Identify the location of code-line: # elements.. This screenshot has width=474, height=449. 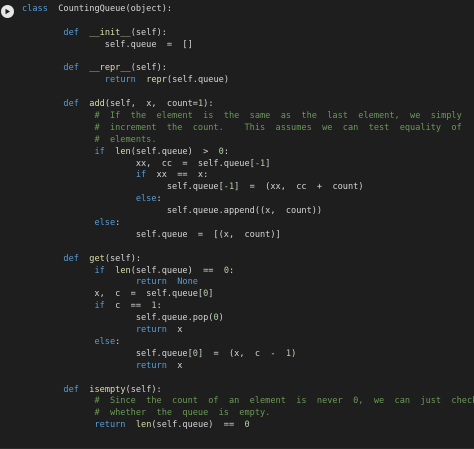
(248, 141).